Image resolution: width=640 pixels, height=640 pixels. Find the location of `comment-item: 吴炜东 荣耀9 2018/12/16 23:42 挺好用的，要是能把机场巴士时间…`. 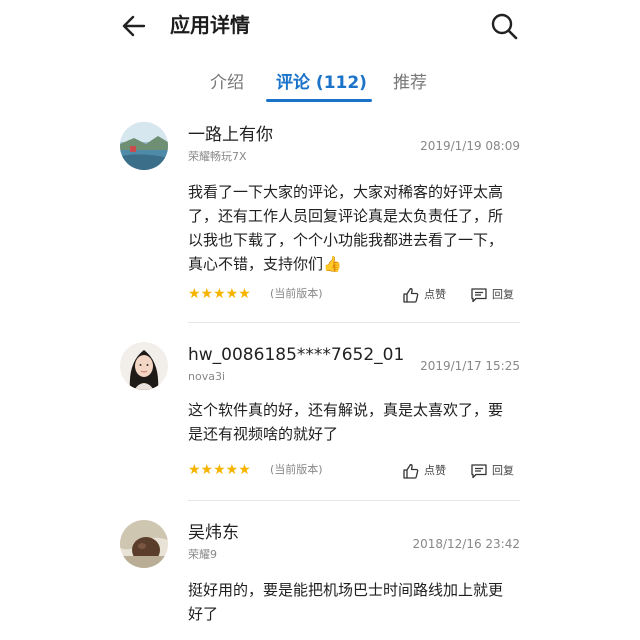

comment-item: 吴炜东 荣耀9 2018/12/16 23:42 挺好用的，要是能把机场巴士时间… is located at coordinates (320, 579).